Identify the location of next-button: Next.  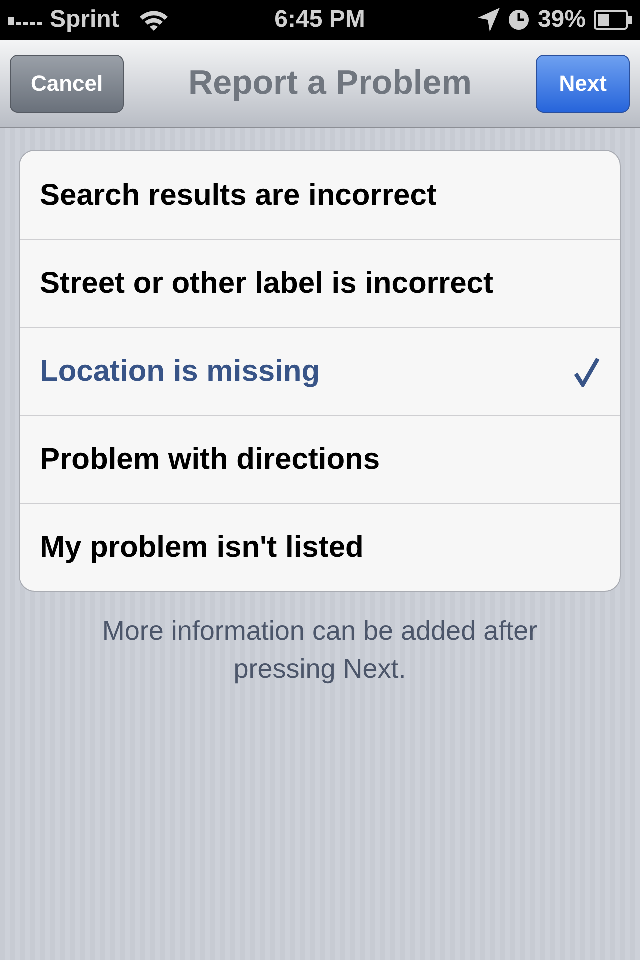
(583, 83).